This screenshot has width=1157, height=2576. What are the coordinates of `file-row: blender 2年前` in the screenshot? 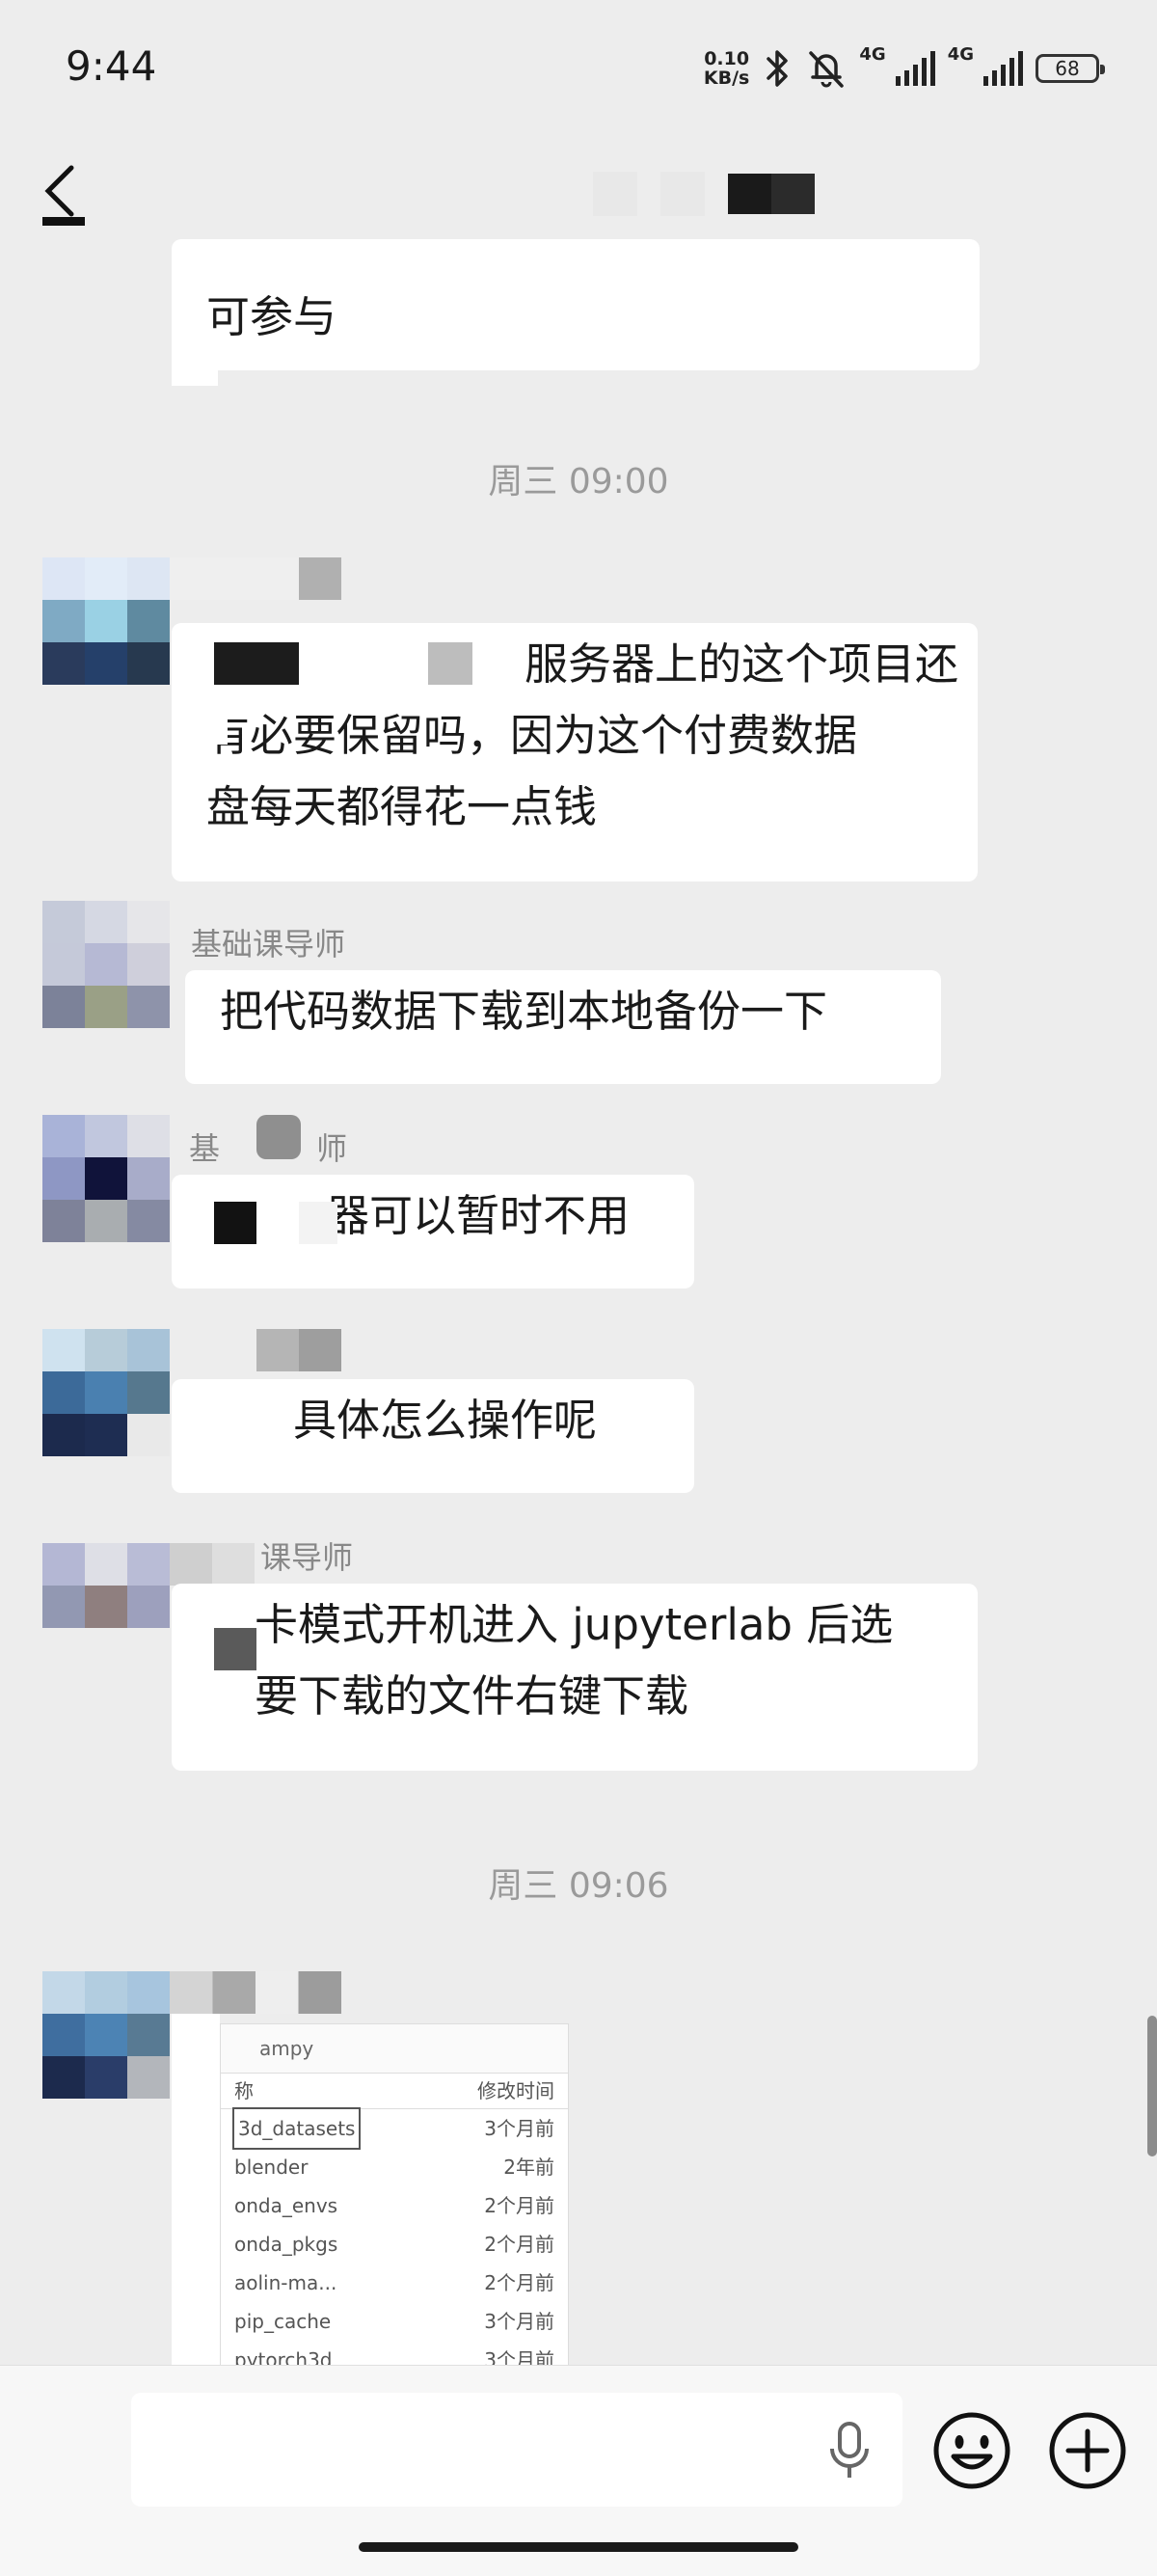 It's located at (394, 2167).